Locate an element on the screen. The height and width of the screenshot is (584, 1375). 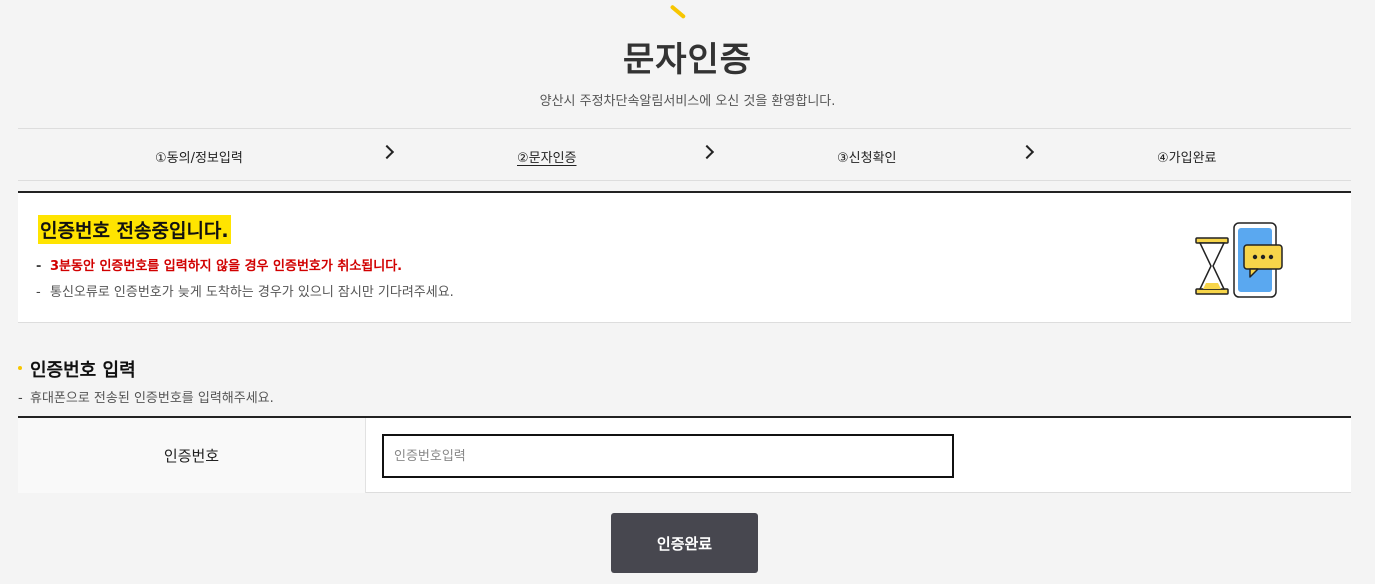
section-description: - 휴대폰으로 전송된 인증번호를 입력해주세요. is located at coordinates (146, 398).